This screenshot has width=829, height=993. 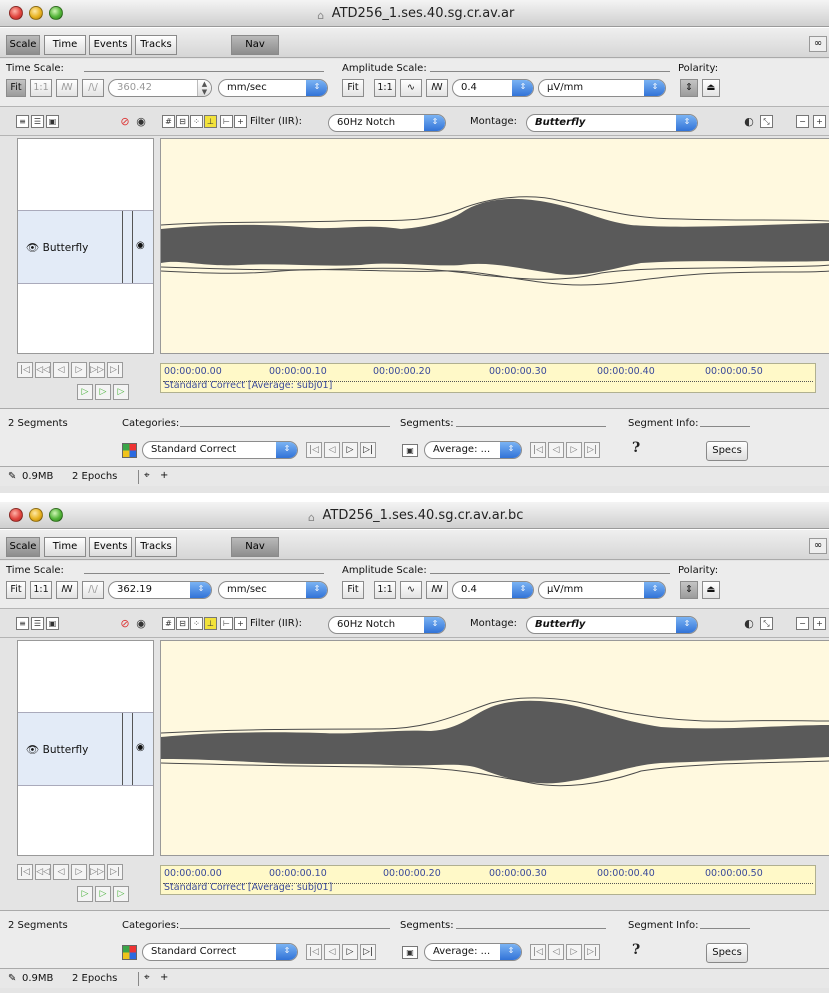 What do you see at coordinates (220, 952) in the screenshot?
I see `category-select: Standard Correct ⇕` at bounding box center [220, 952].